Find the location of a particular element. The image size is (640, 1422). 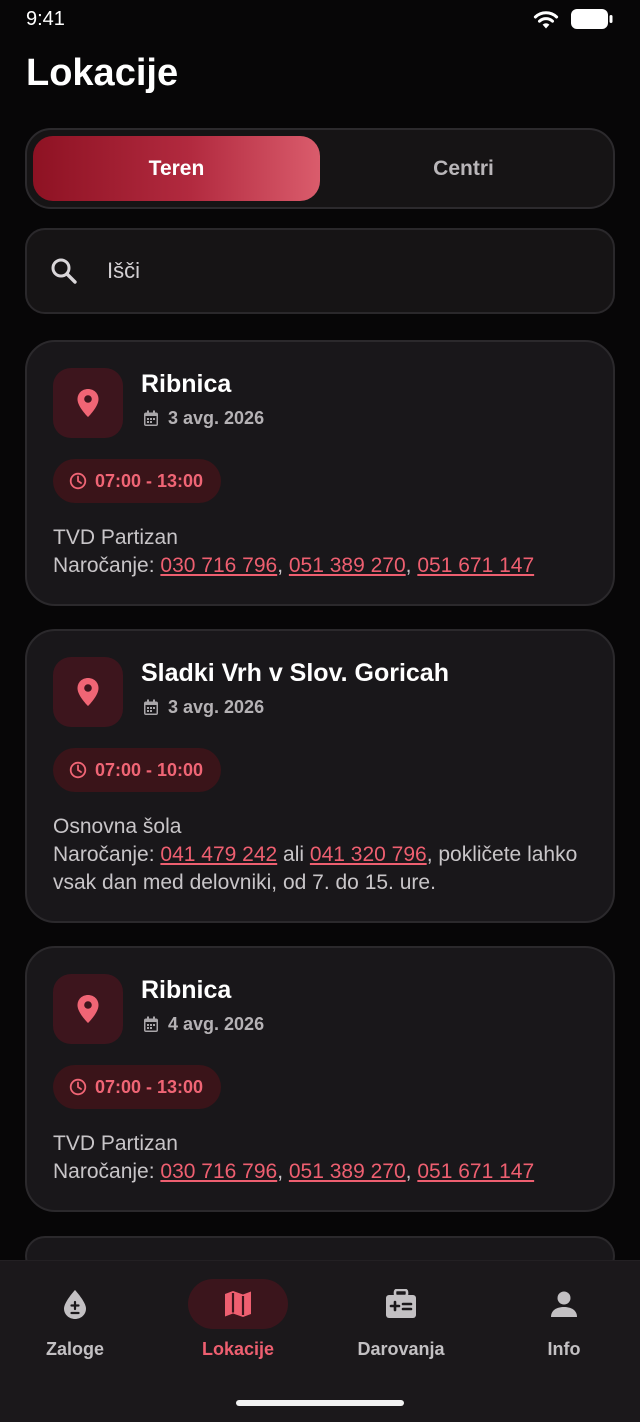

nav-label: Zaloge is located at coordinates (74, 1349).